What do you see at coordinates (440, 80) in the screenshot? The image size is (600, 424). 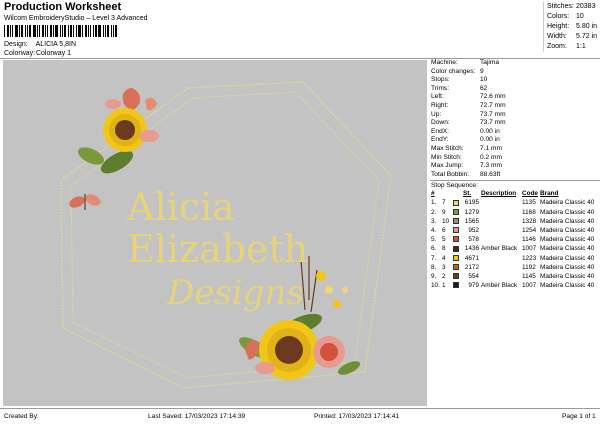 I see `info-label: Stops:` at bounding box center [440, 80].